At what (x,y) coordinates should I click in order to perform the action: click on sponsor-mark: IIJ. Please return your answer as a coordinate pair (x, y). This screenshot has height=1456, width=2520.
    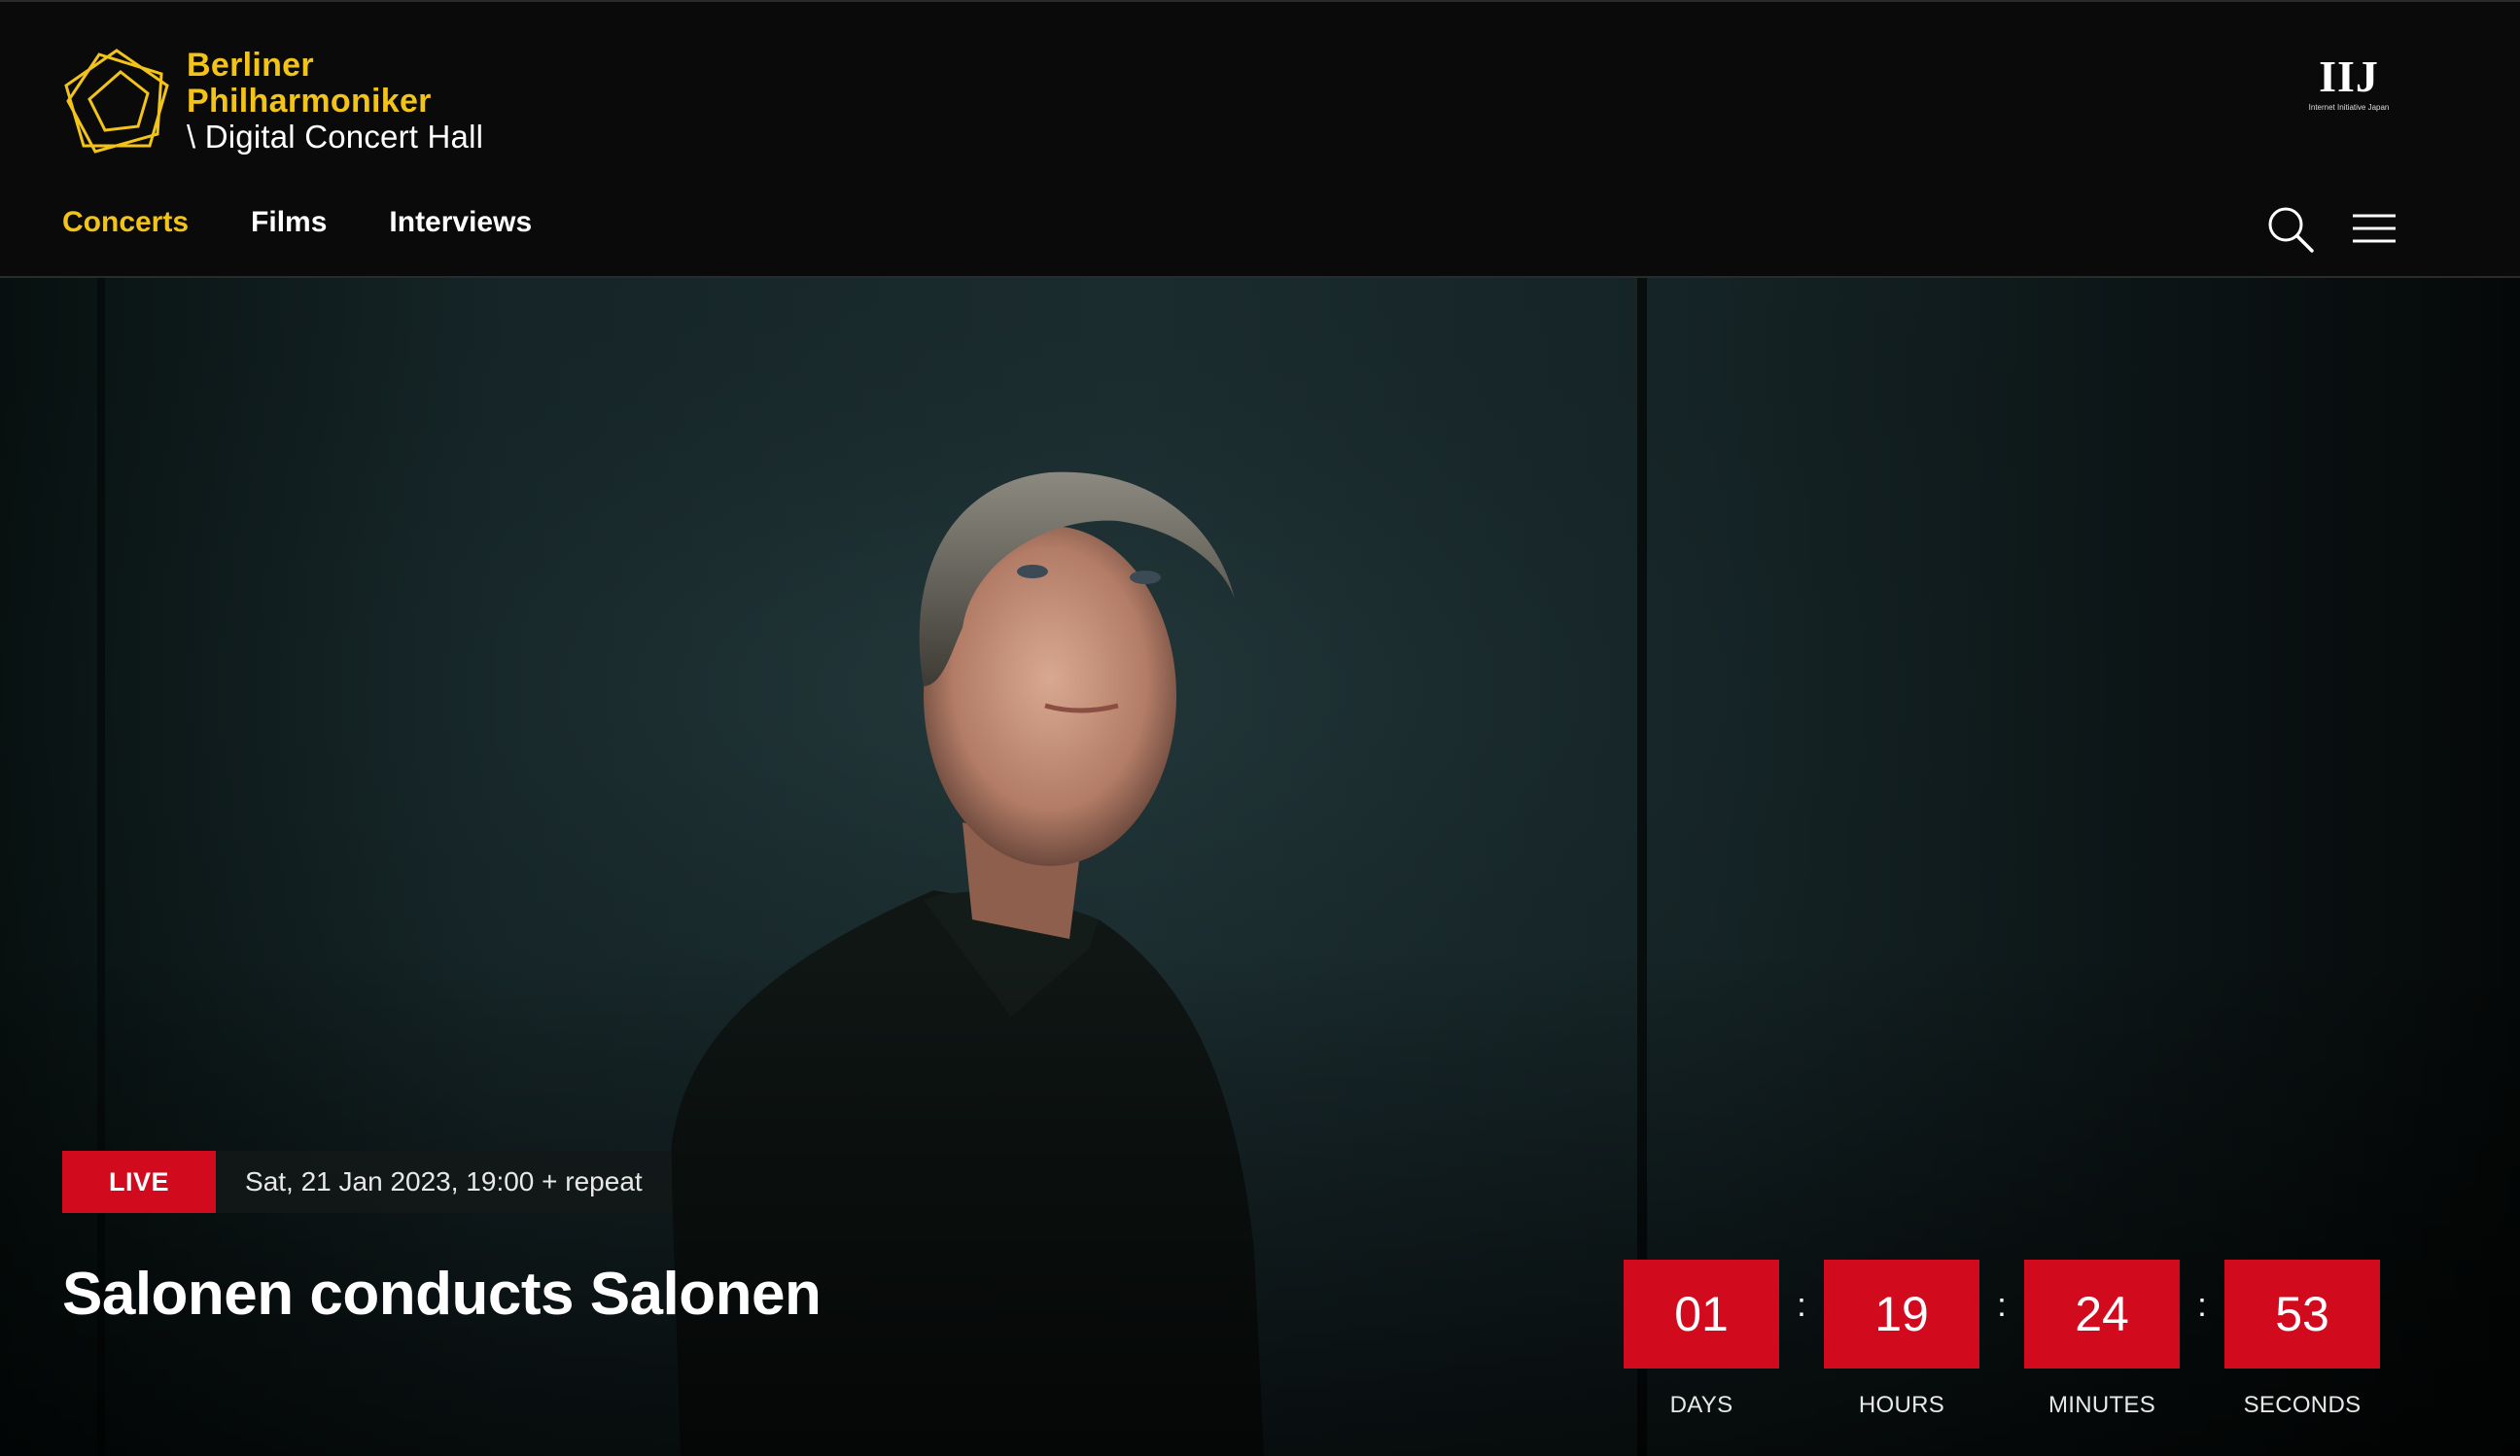
    Looking at the image, I should click on (2349, 76).